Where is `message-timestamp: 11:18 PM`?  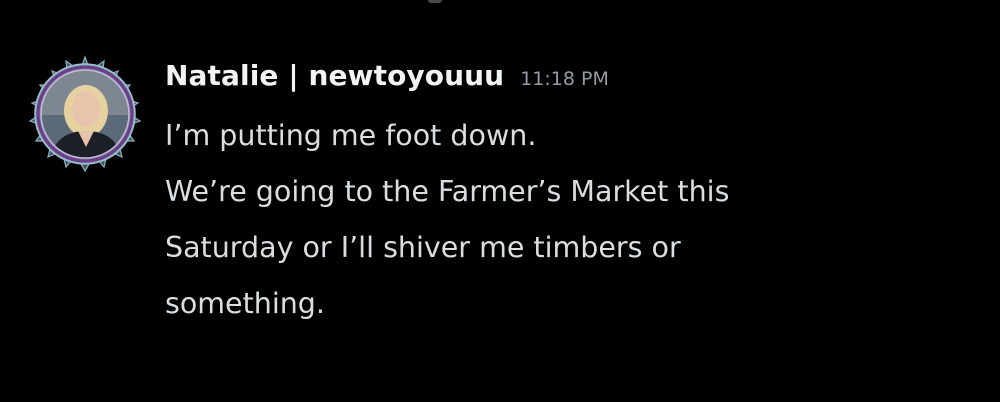
message-timestamp: 11:18 PM is located at coordinates (564, 79).